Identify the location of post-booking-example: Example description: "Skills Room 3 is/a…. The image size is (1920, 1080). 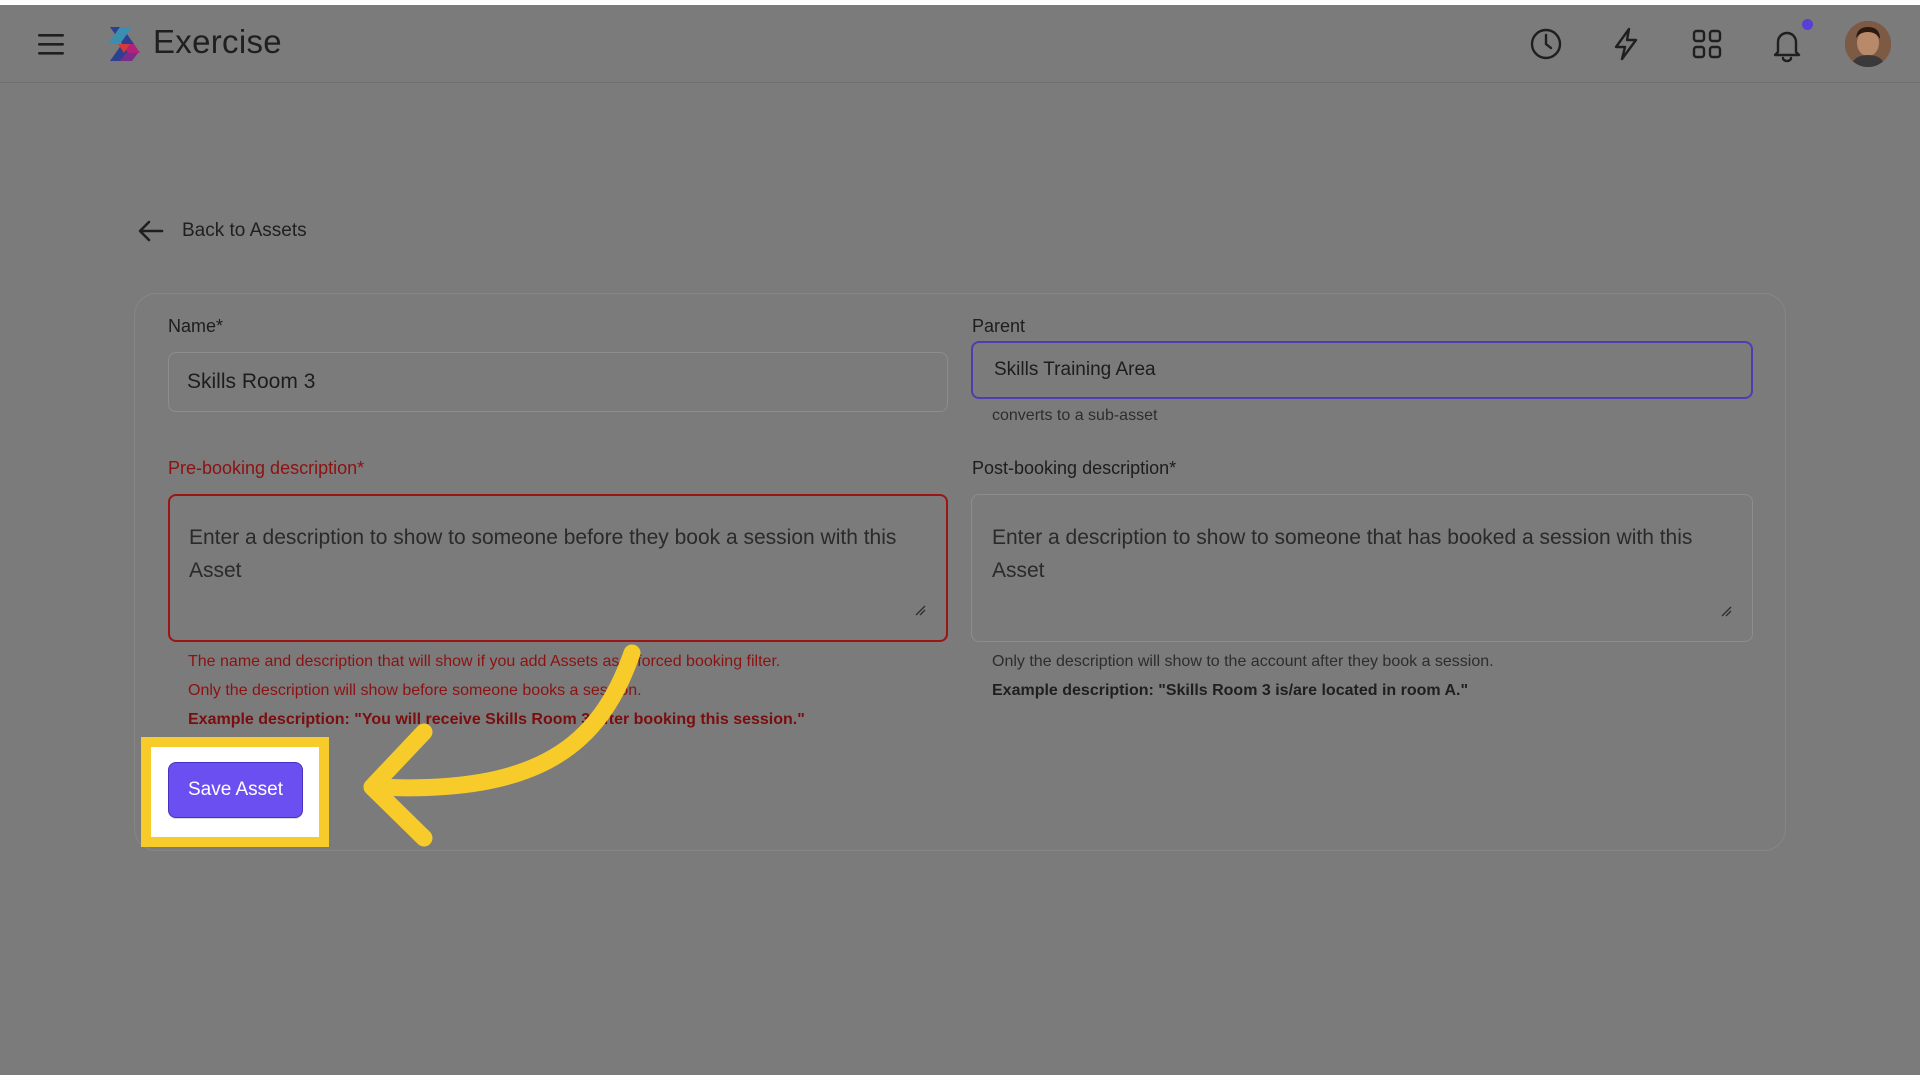
(1230, 690).